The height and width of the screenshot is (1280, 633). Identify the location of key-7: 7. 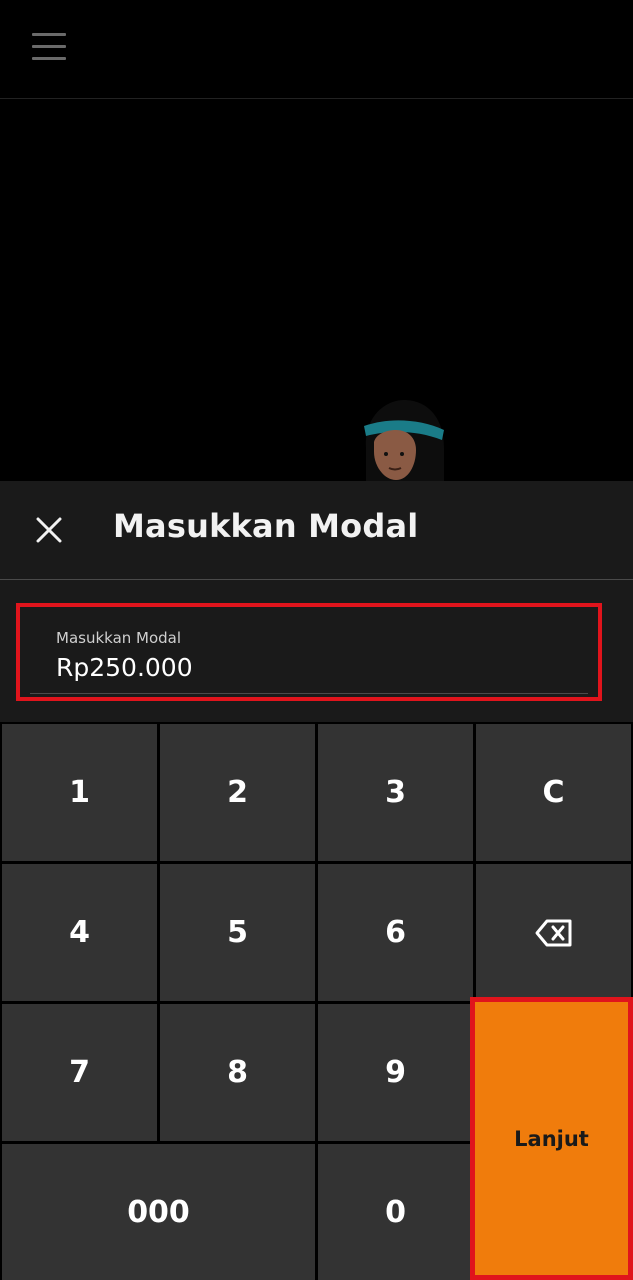
(79, 1072).